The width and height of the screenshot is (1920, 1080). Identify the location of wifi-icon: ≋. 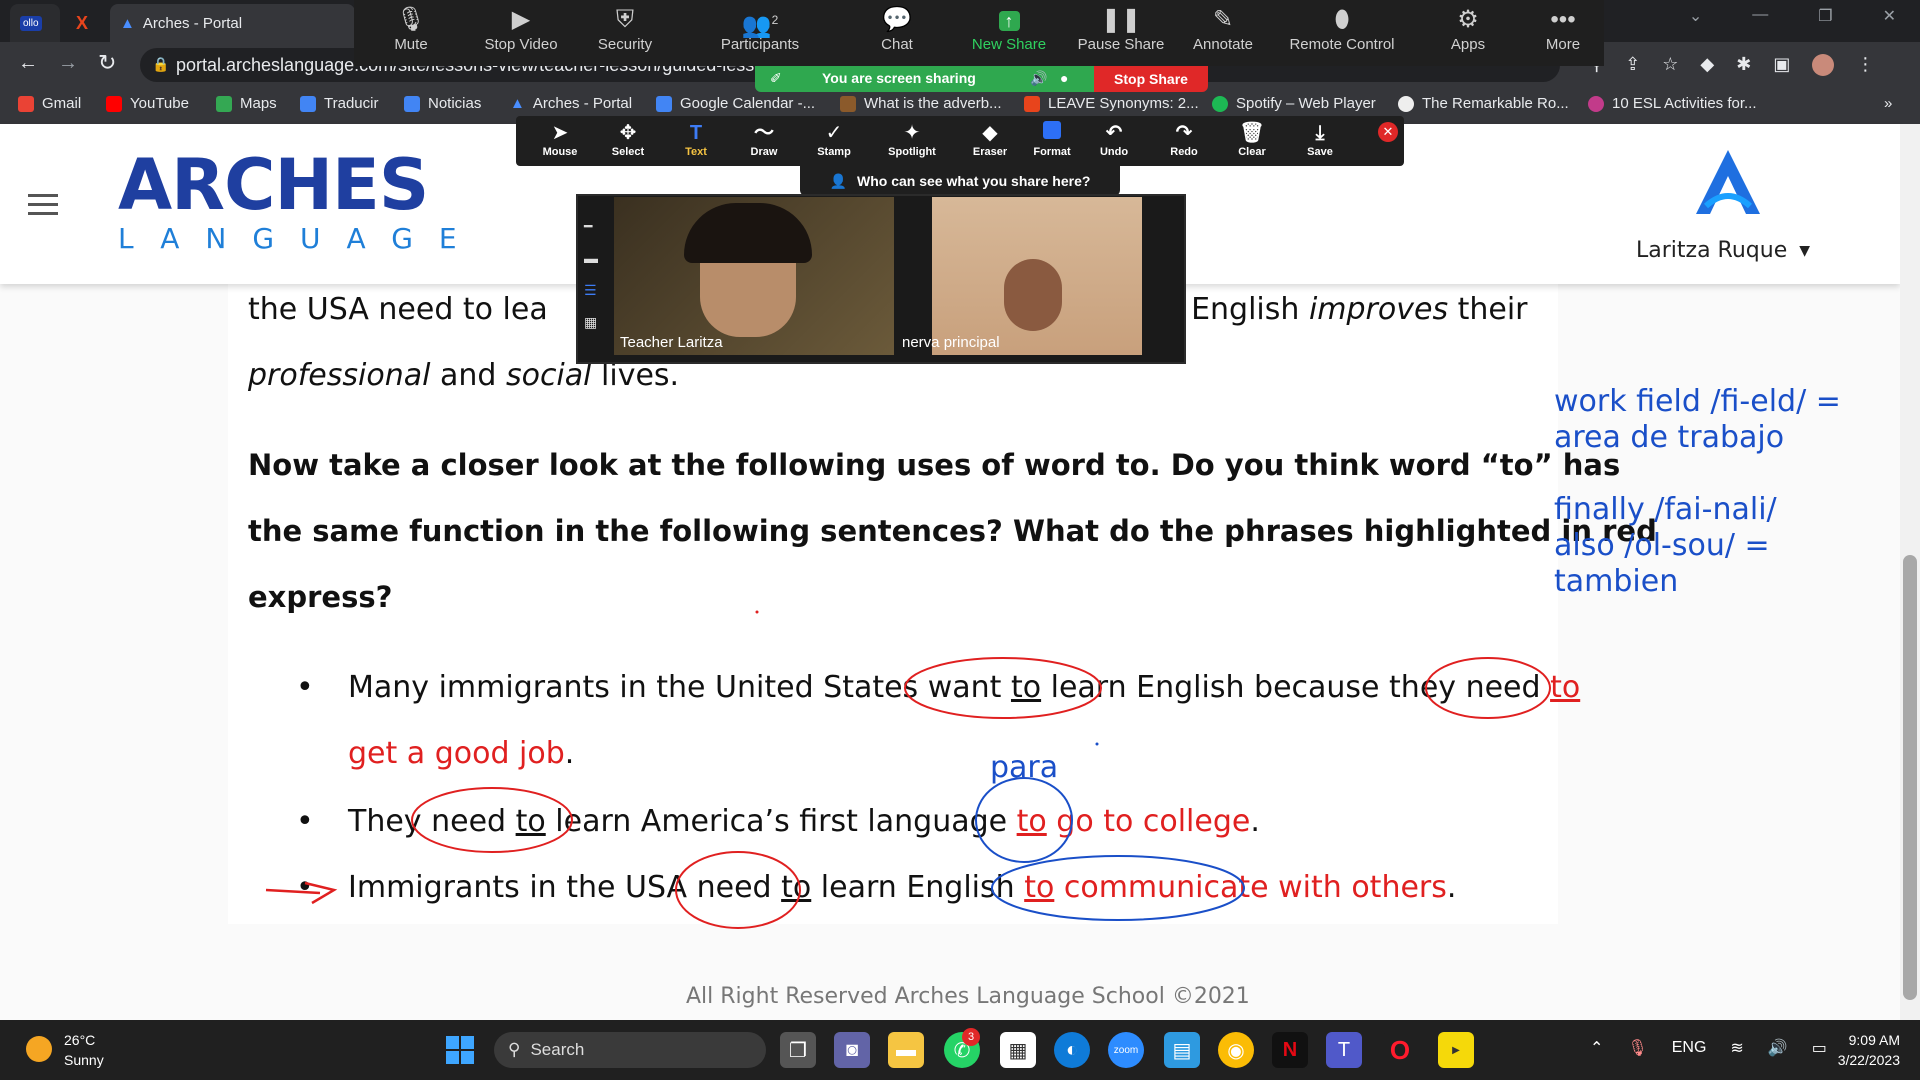
(1736, 1048).